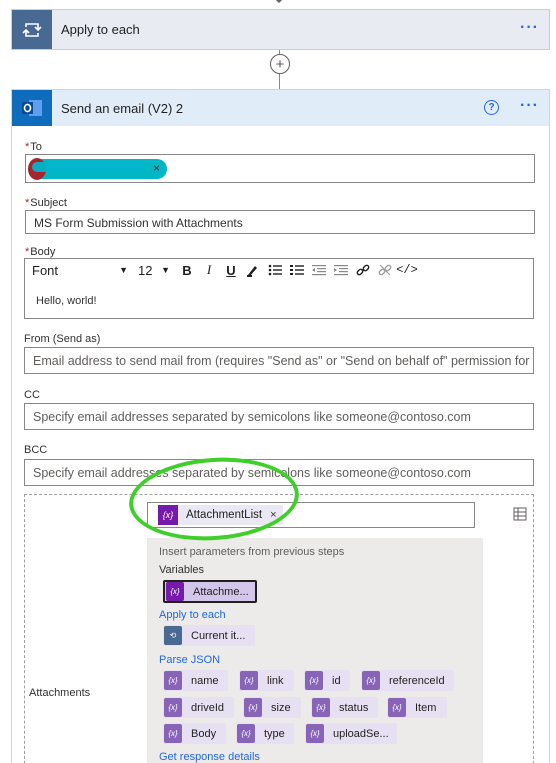 This screenshot has height=763, width=556. Describe the element at coordinates (46, 203) in the screenshot. I see `subject-label: *Subject` at that location.